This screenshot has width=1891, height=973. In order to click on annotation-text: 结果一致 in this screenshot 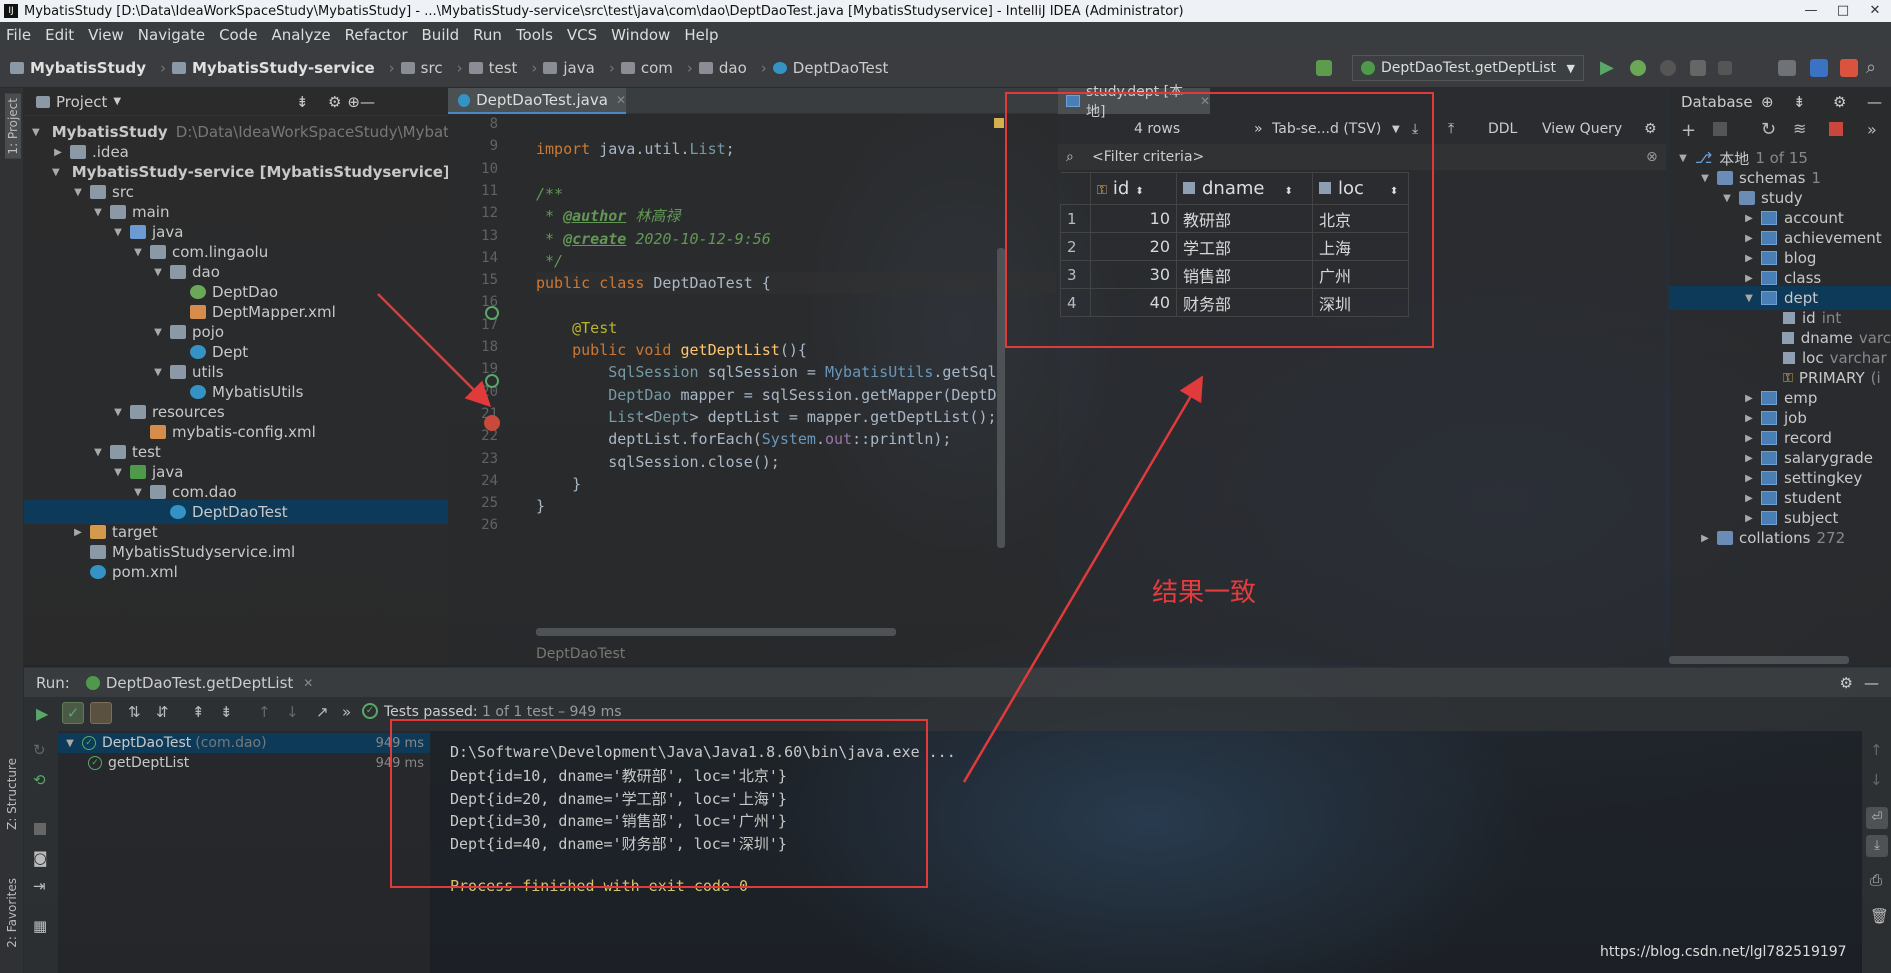, I will do `click(1204, 593)`.